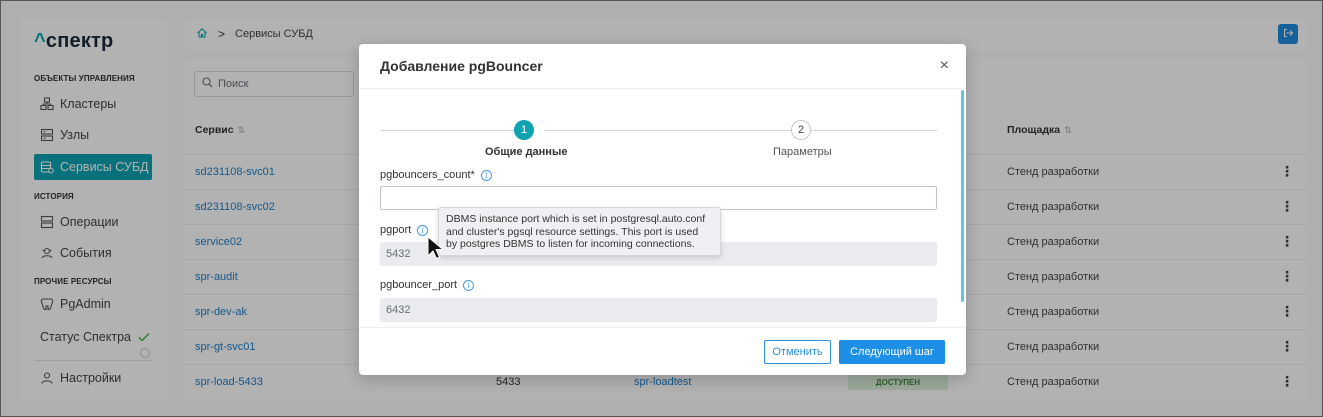 This screenshot has height=417, width=1323. What do you see at coordinates (524, 130) in the screenshot?
I see `step-1-indicator: 1` at bounding box center [524, 130].